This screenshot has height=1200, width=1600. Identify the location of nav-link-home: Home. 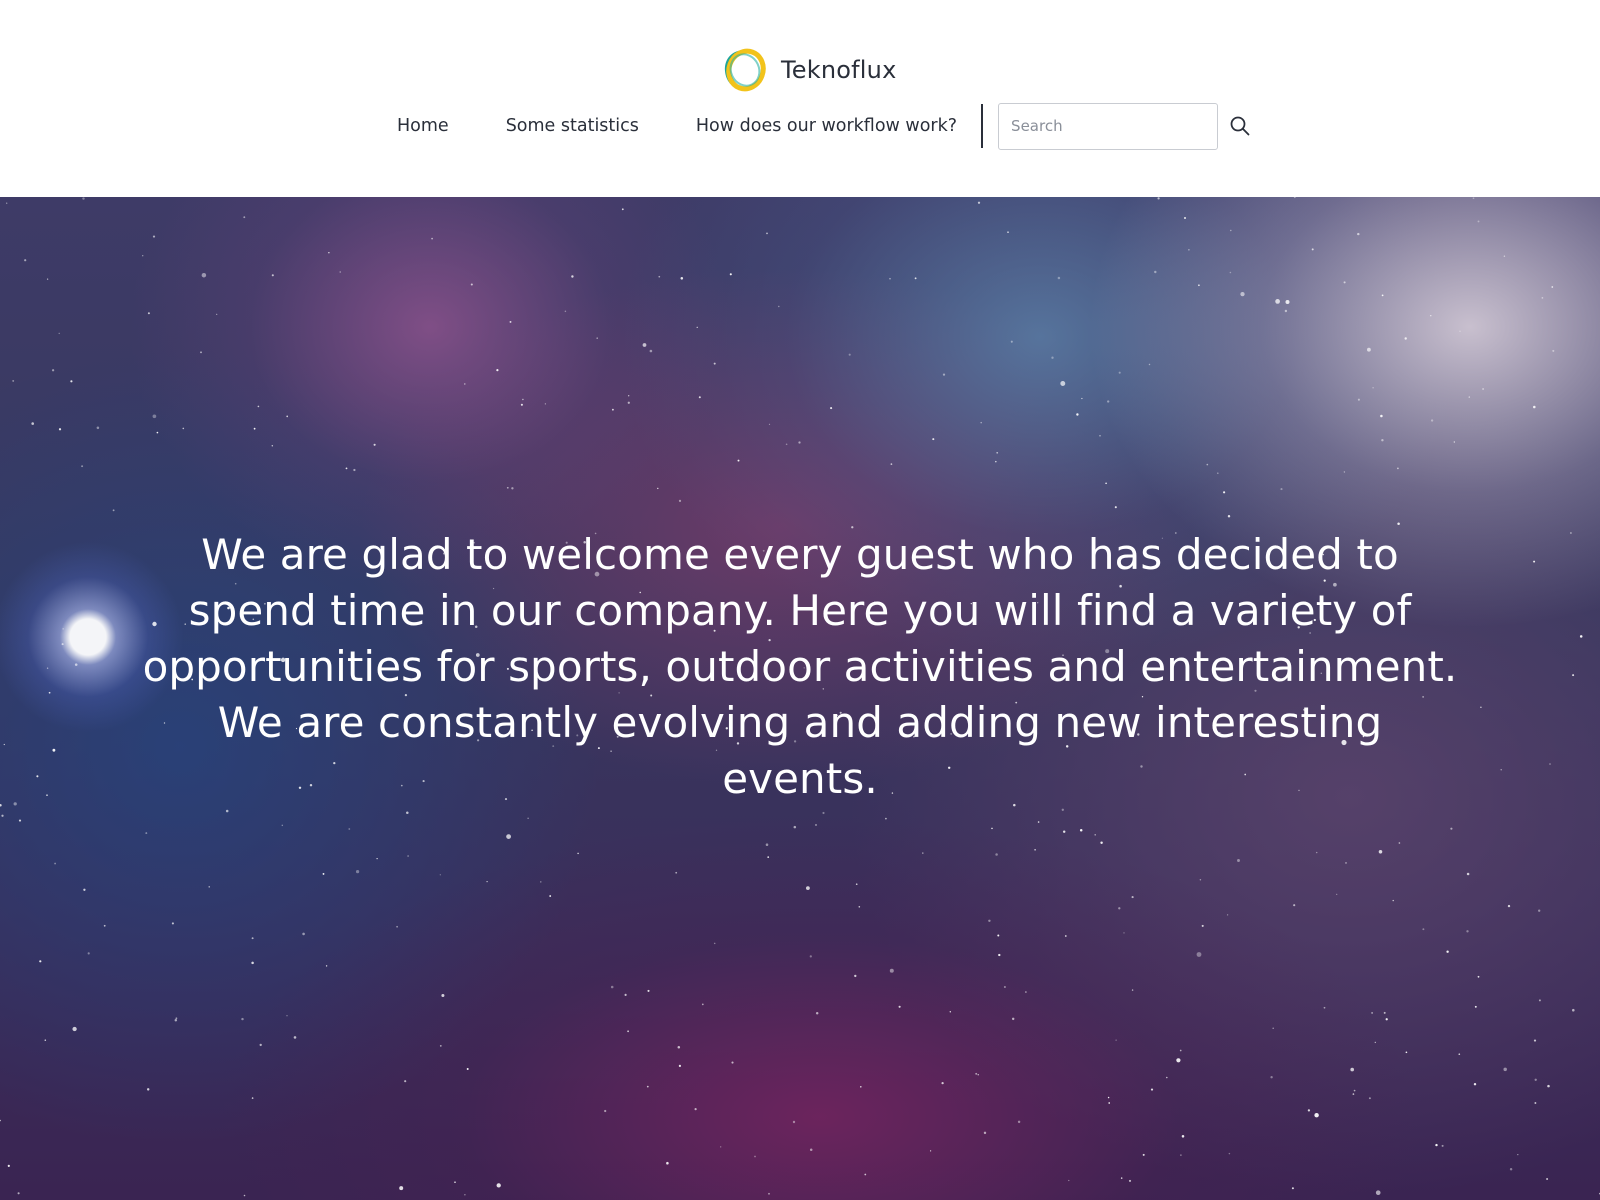
(423, 126).